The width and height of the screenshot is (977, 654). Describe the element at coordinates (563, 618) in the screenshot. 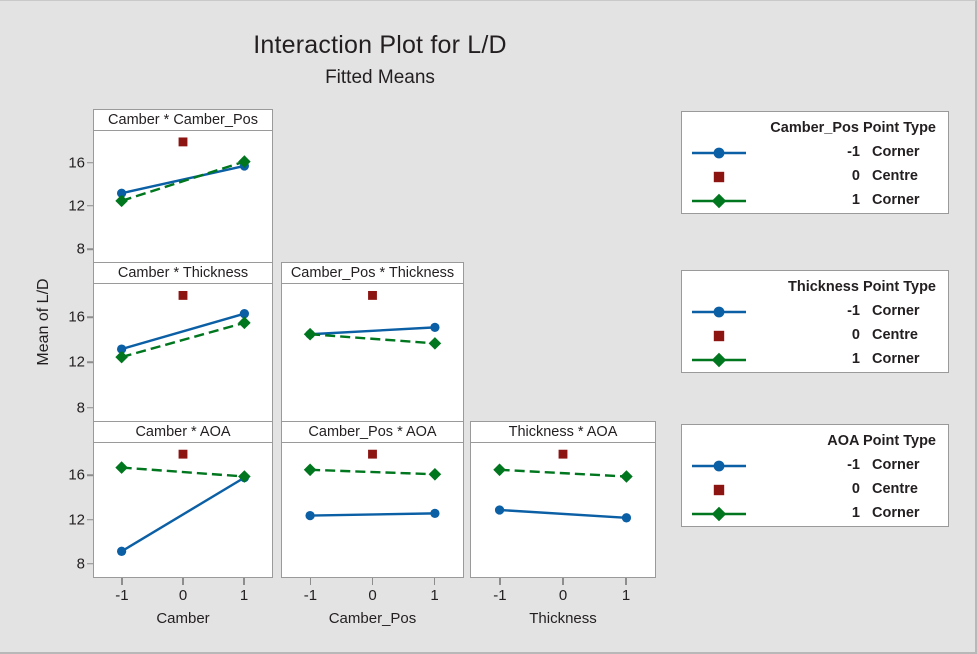

I see `x-axis-title-thickness: Thickness` at that location.